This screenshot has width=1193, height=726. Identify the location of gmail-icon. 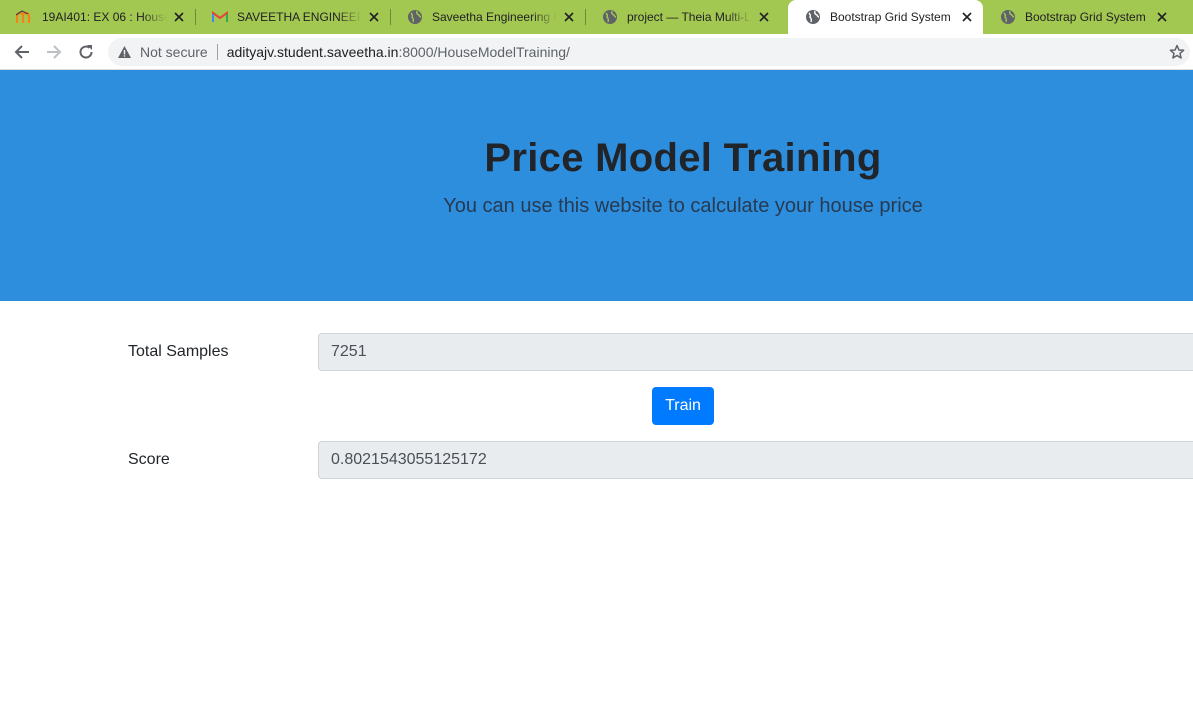
(220, 17).